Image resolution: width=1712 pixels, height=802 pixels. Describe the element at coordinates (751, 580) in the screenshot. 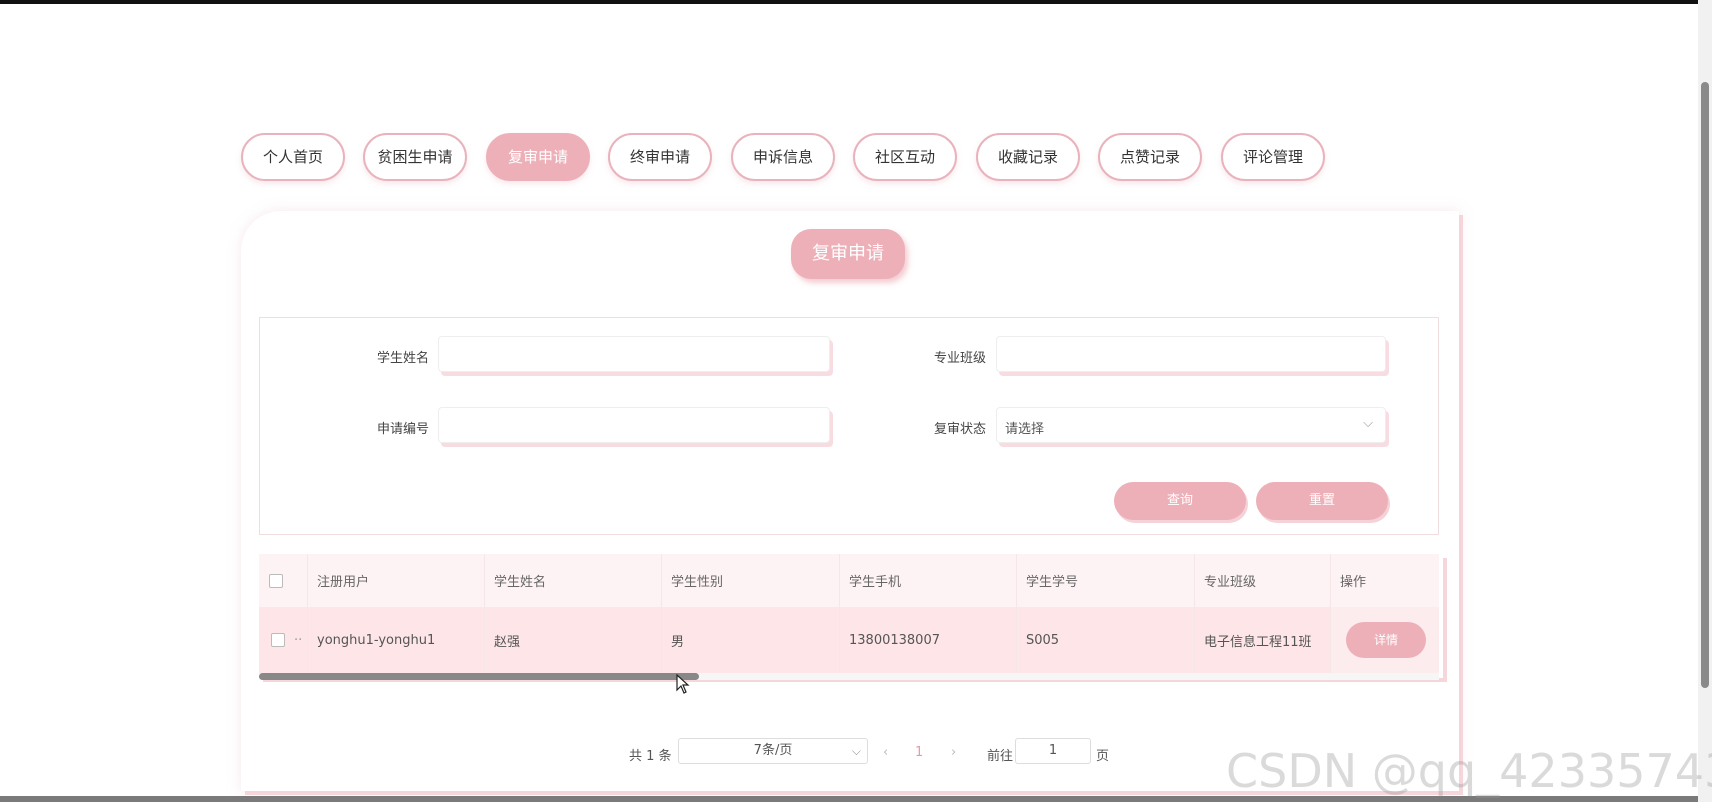

I see `col-header-gender: 学生性别` at that location.